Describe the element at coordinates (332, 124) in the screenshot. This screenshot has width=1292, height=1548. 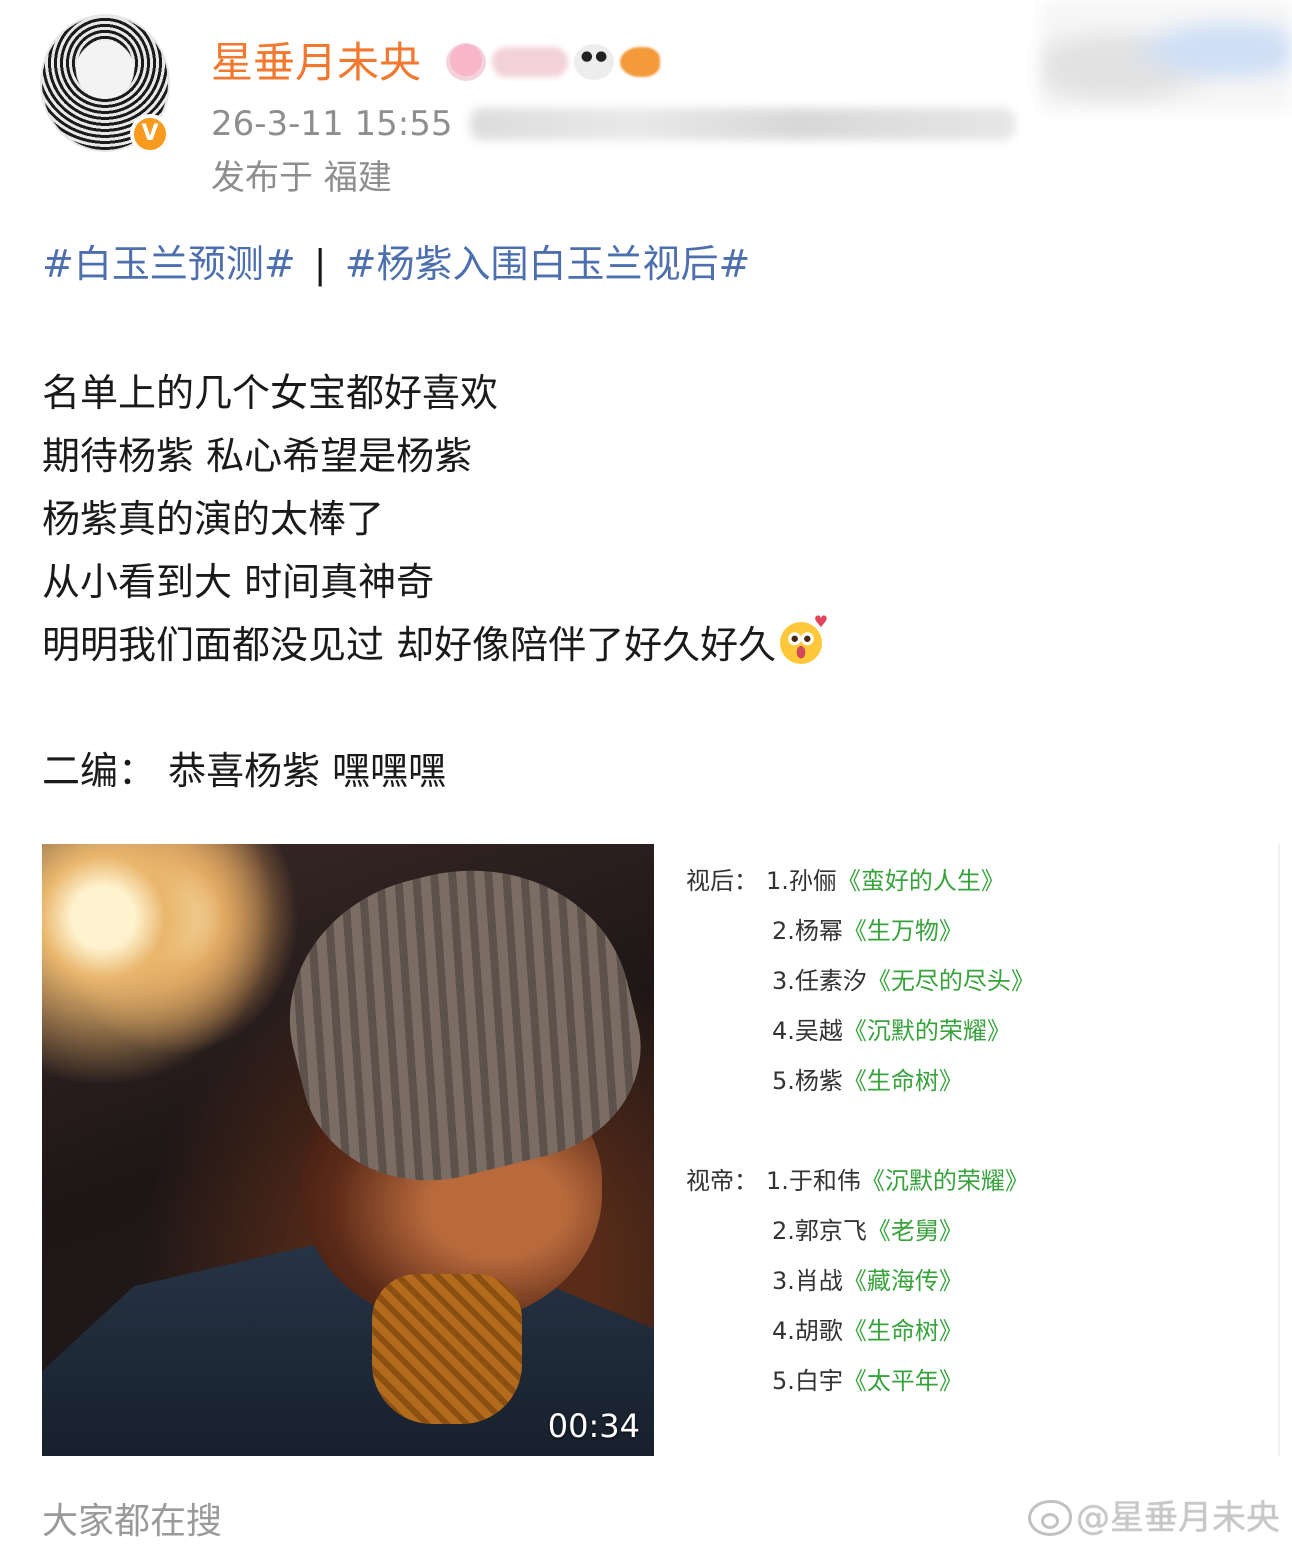
I see `post-timestamp: 26-3-11 15:55` at that location.